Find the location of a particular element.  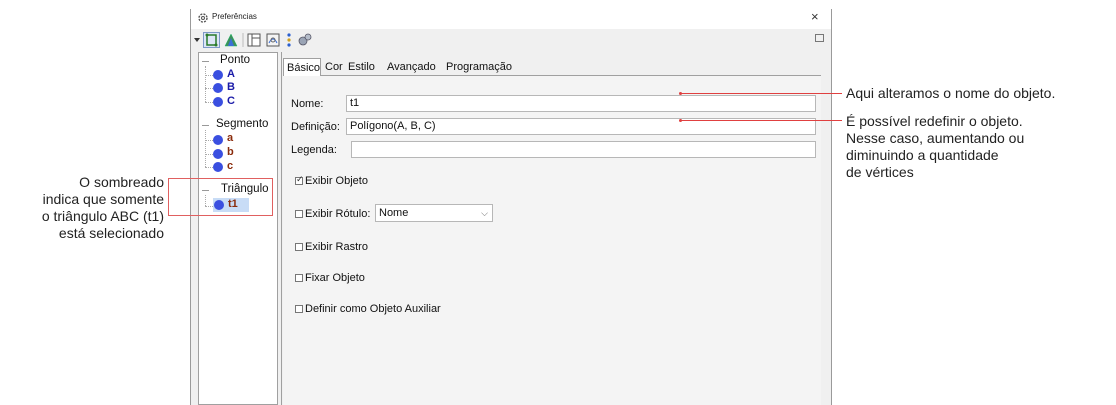

tab-cor: Cor is located at coordinates (334, 67).